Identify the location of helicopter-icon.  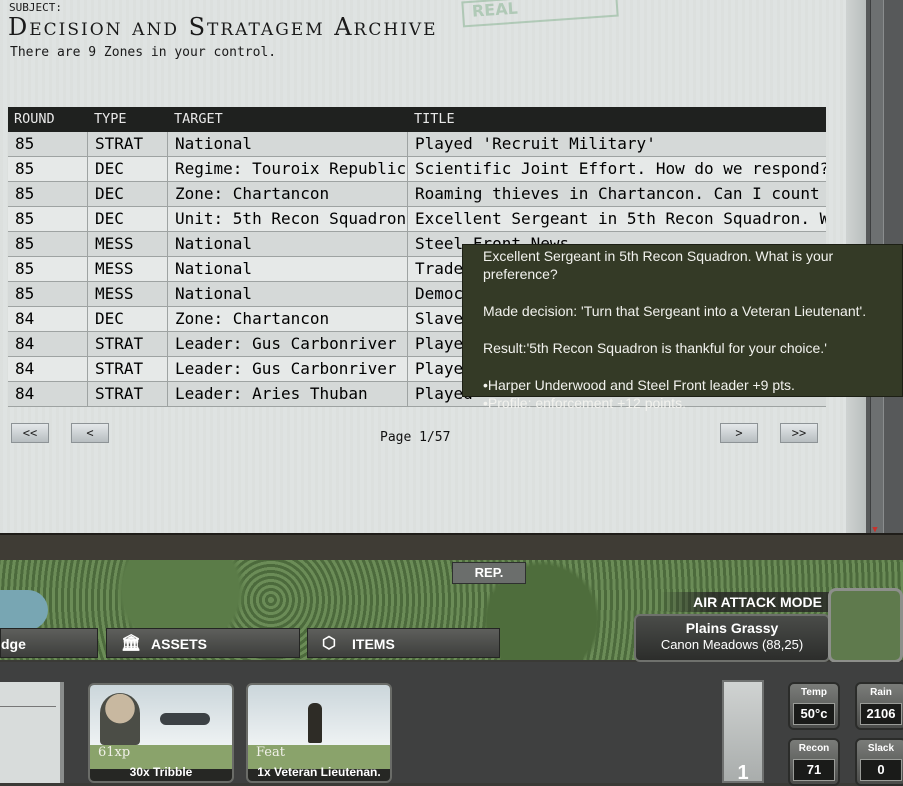
(185, 719).